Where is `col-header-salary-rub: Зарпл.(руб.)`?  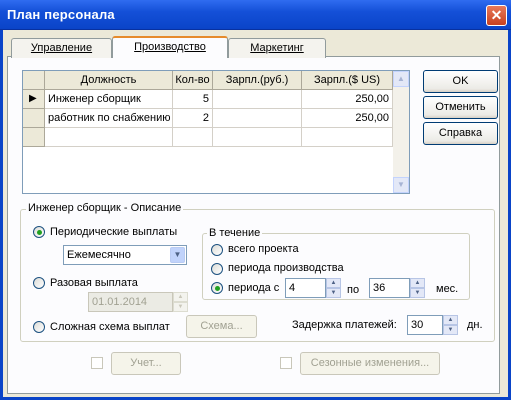
col-header-salary-rub: Зарпл.(руб.) is located at coordinates (257, 80).